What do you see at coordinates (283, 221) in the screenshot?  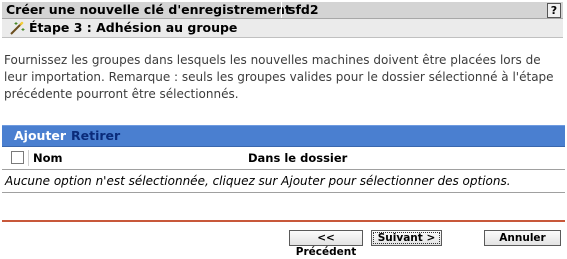 I see `footer-divider` at bounding box center [283, 221].